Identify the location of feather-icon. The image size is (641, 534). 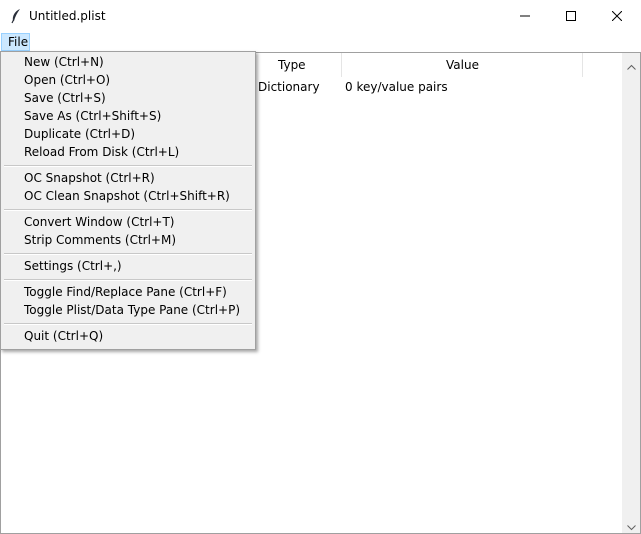
(16, 16).